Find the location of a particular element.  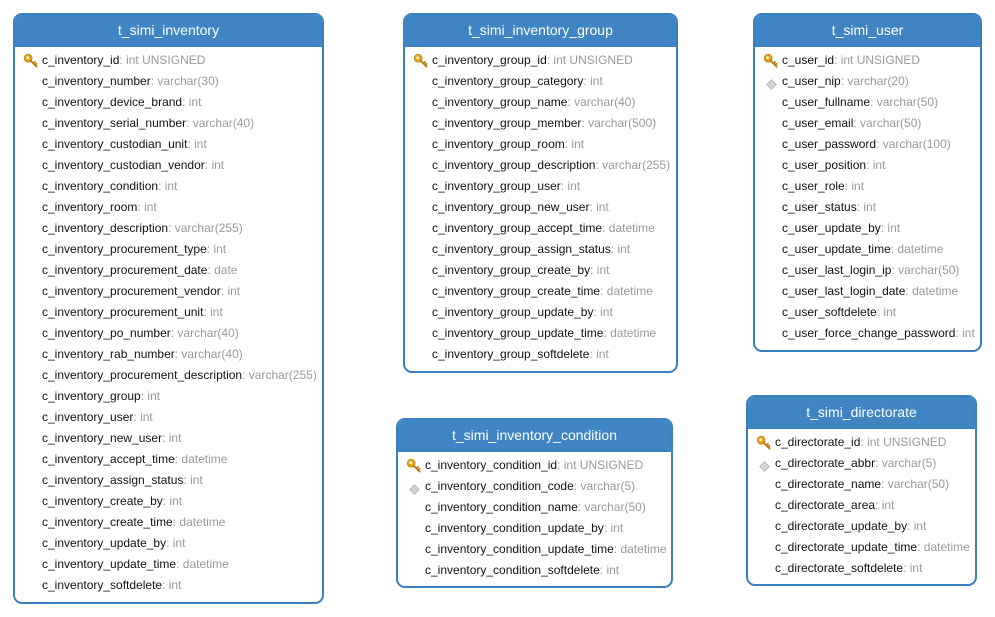

column-row: c_user_email: varchar(50) is located at coordinates (867, 123).